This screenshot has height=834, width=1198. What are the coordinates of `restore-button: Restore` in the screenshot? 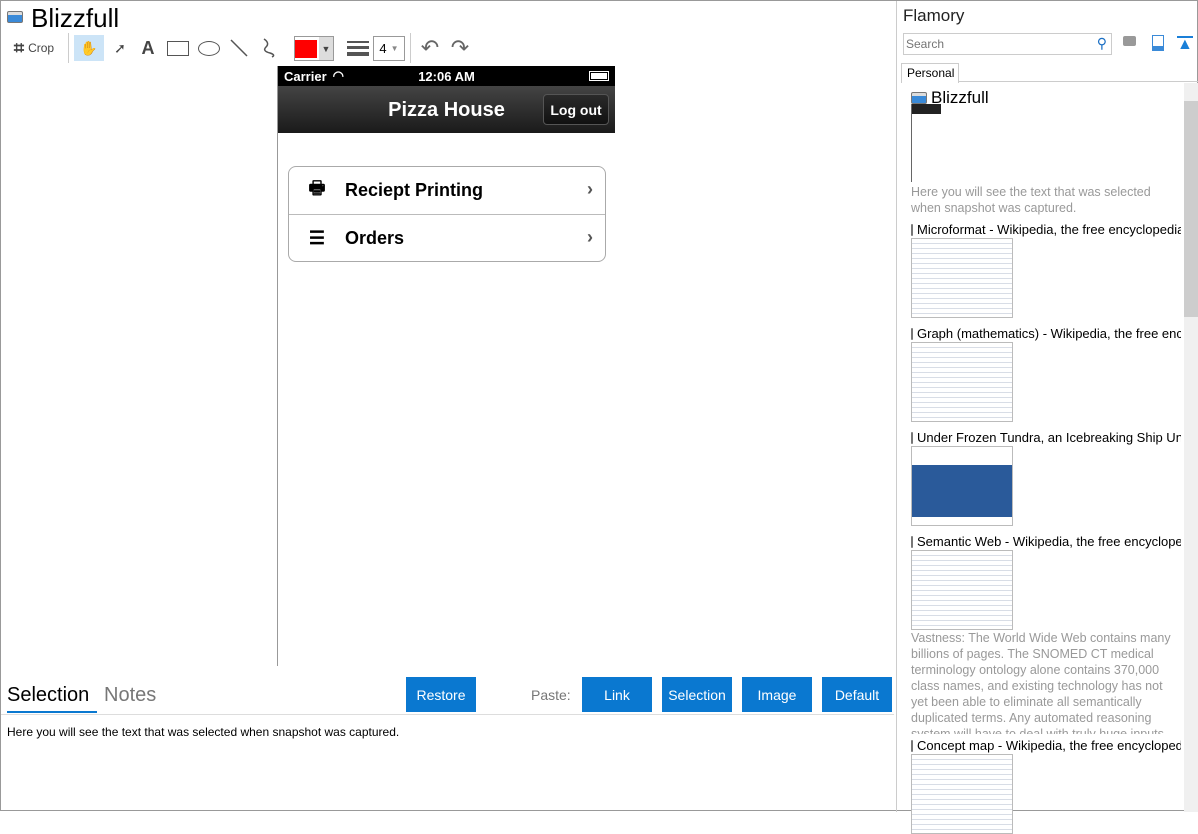 It's located at (441, 694).